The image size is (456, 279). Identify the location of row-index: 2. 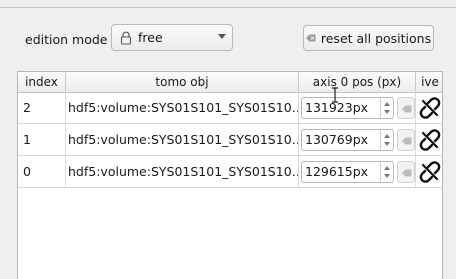
(42, 107).